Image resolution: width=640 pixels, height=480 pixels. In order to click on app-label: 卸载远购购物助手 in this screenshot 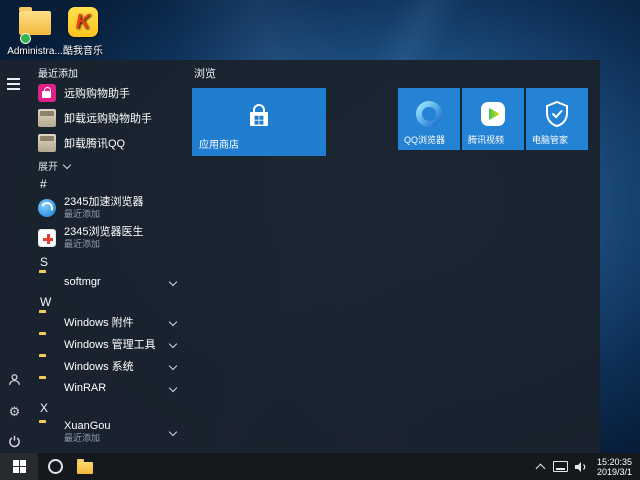, I will do `click(108, 118)`.